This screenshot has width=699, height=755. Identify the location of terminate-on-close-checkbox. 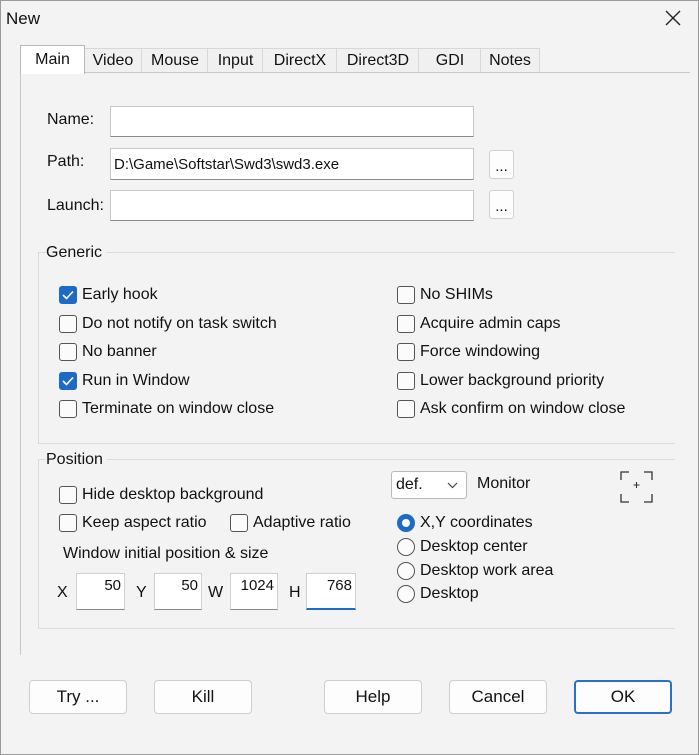
(68, 409).